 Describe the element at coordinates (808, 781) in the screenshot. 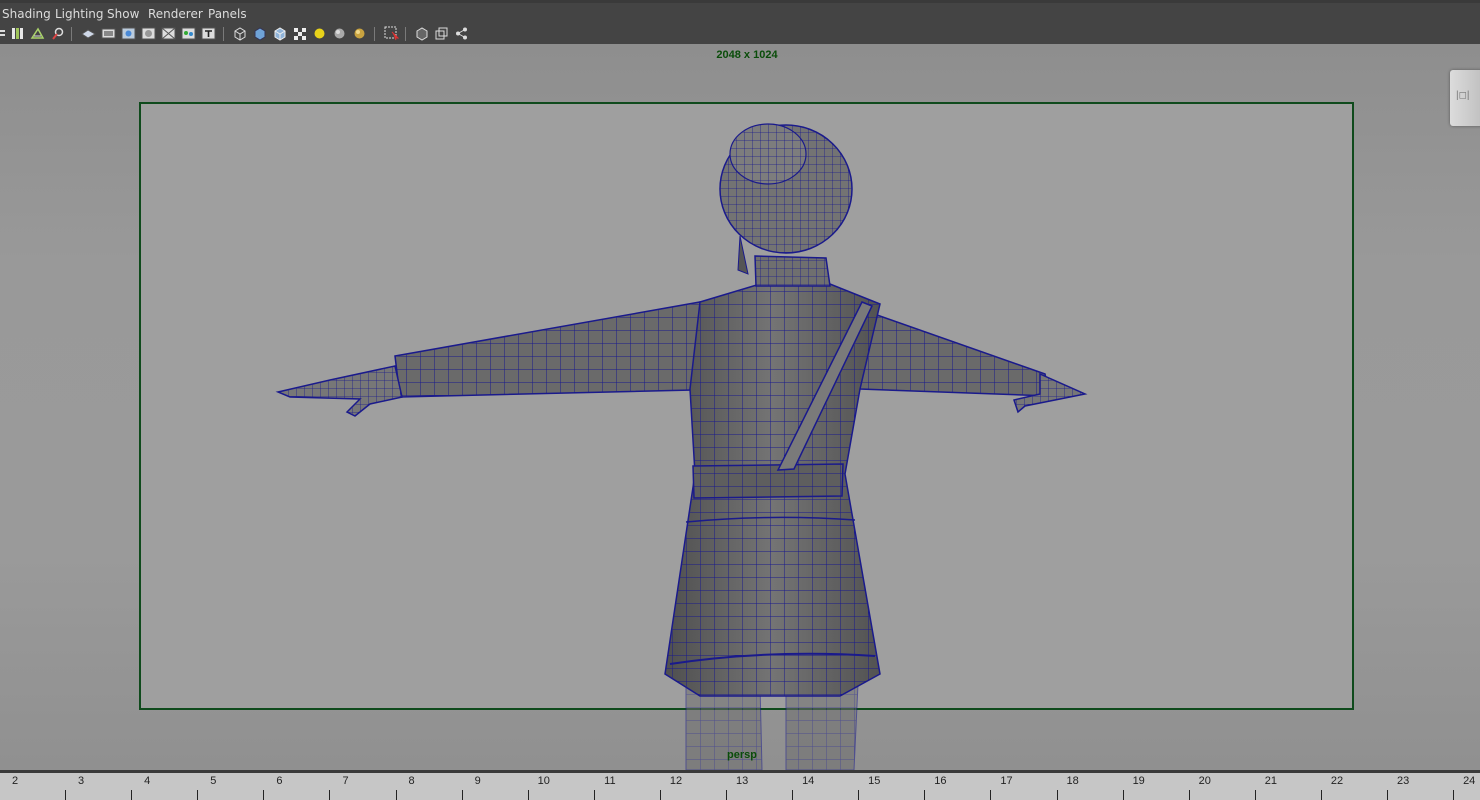

I see `timeline-tick-label: 14` at that location.